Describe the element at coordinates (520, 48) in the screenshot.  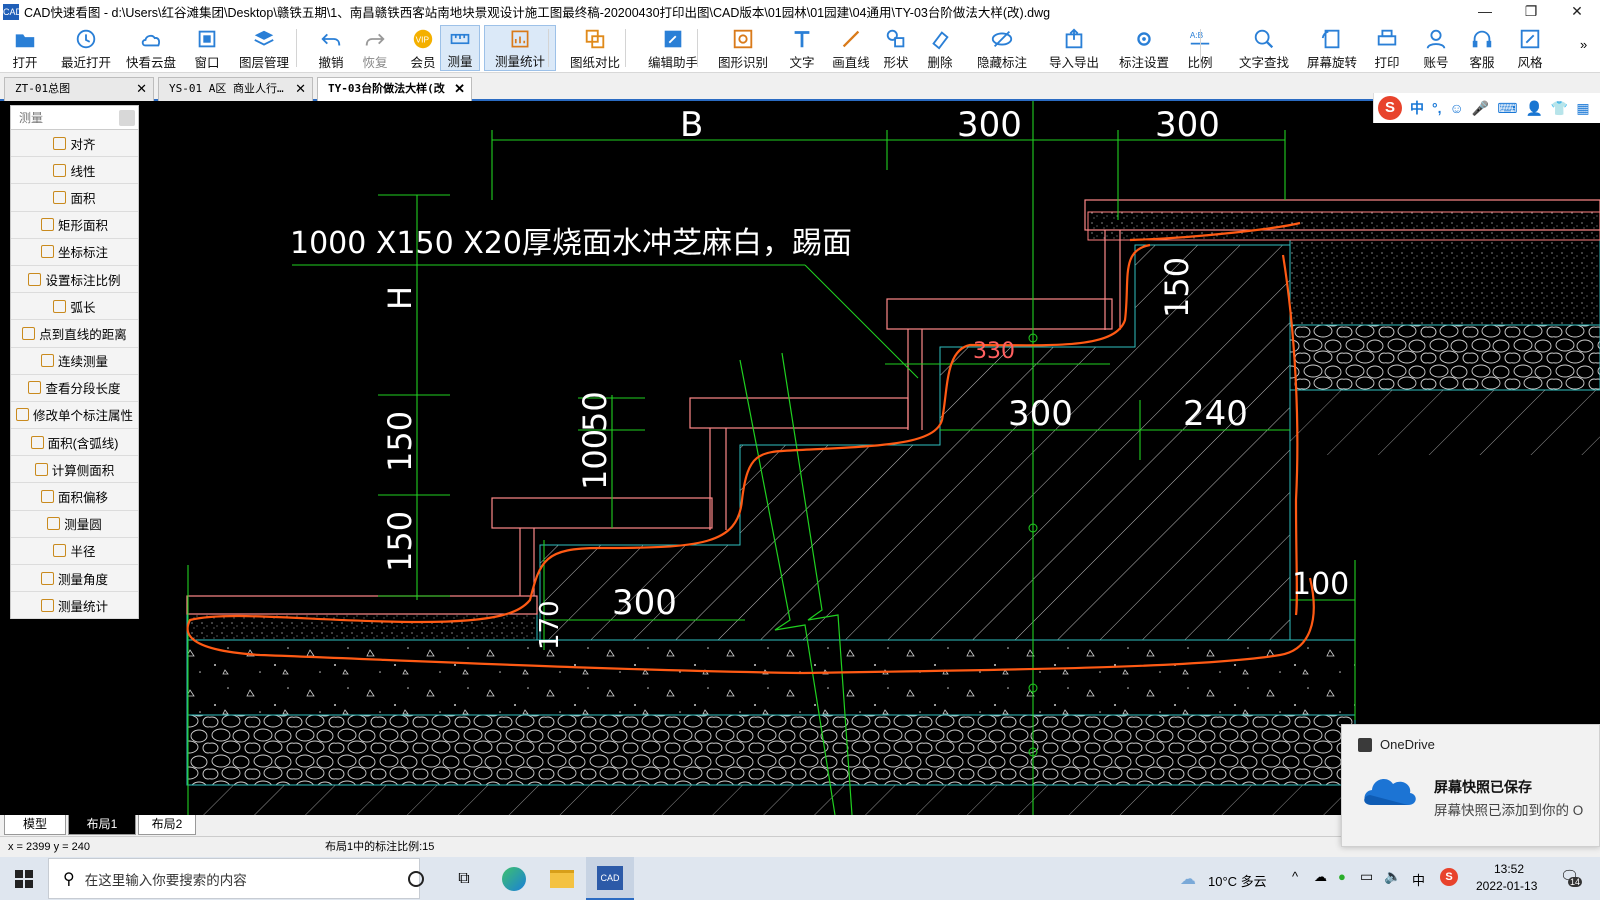
I see `toolbar-button-measure-stats: 测量统计` at that location.